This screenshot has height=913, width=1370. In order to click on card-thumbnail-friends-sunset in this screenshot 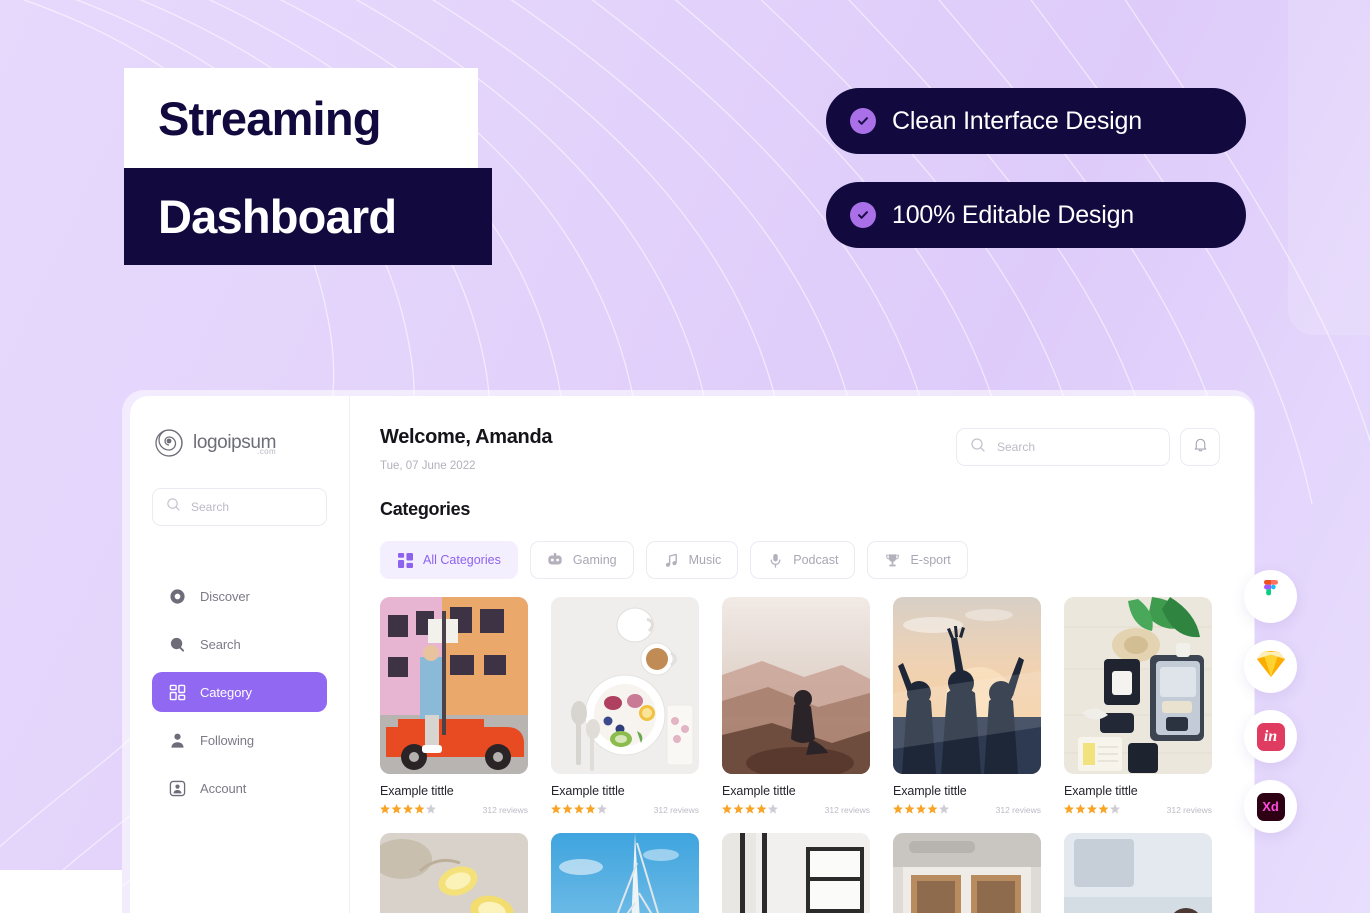, I will do `click(967, 685)`.